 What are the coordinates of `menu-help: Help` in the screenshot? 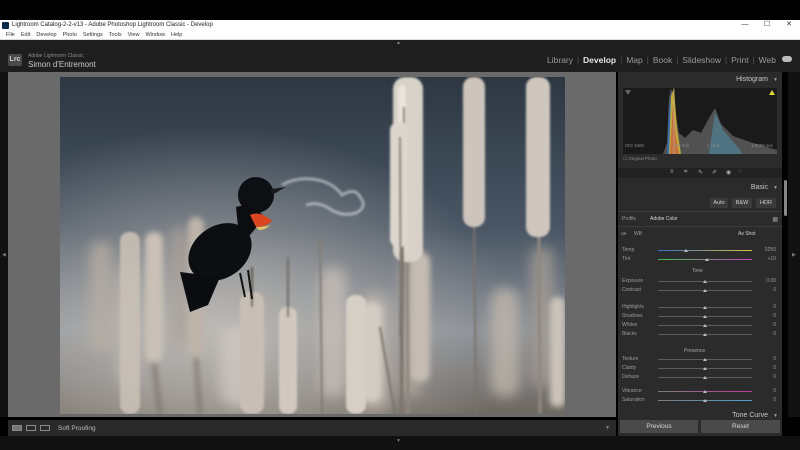 It's located at (176, 35).